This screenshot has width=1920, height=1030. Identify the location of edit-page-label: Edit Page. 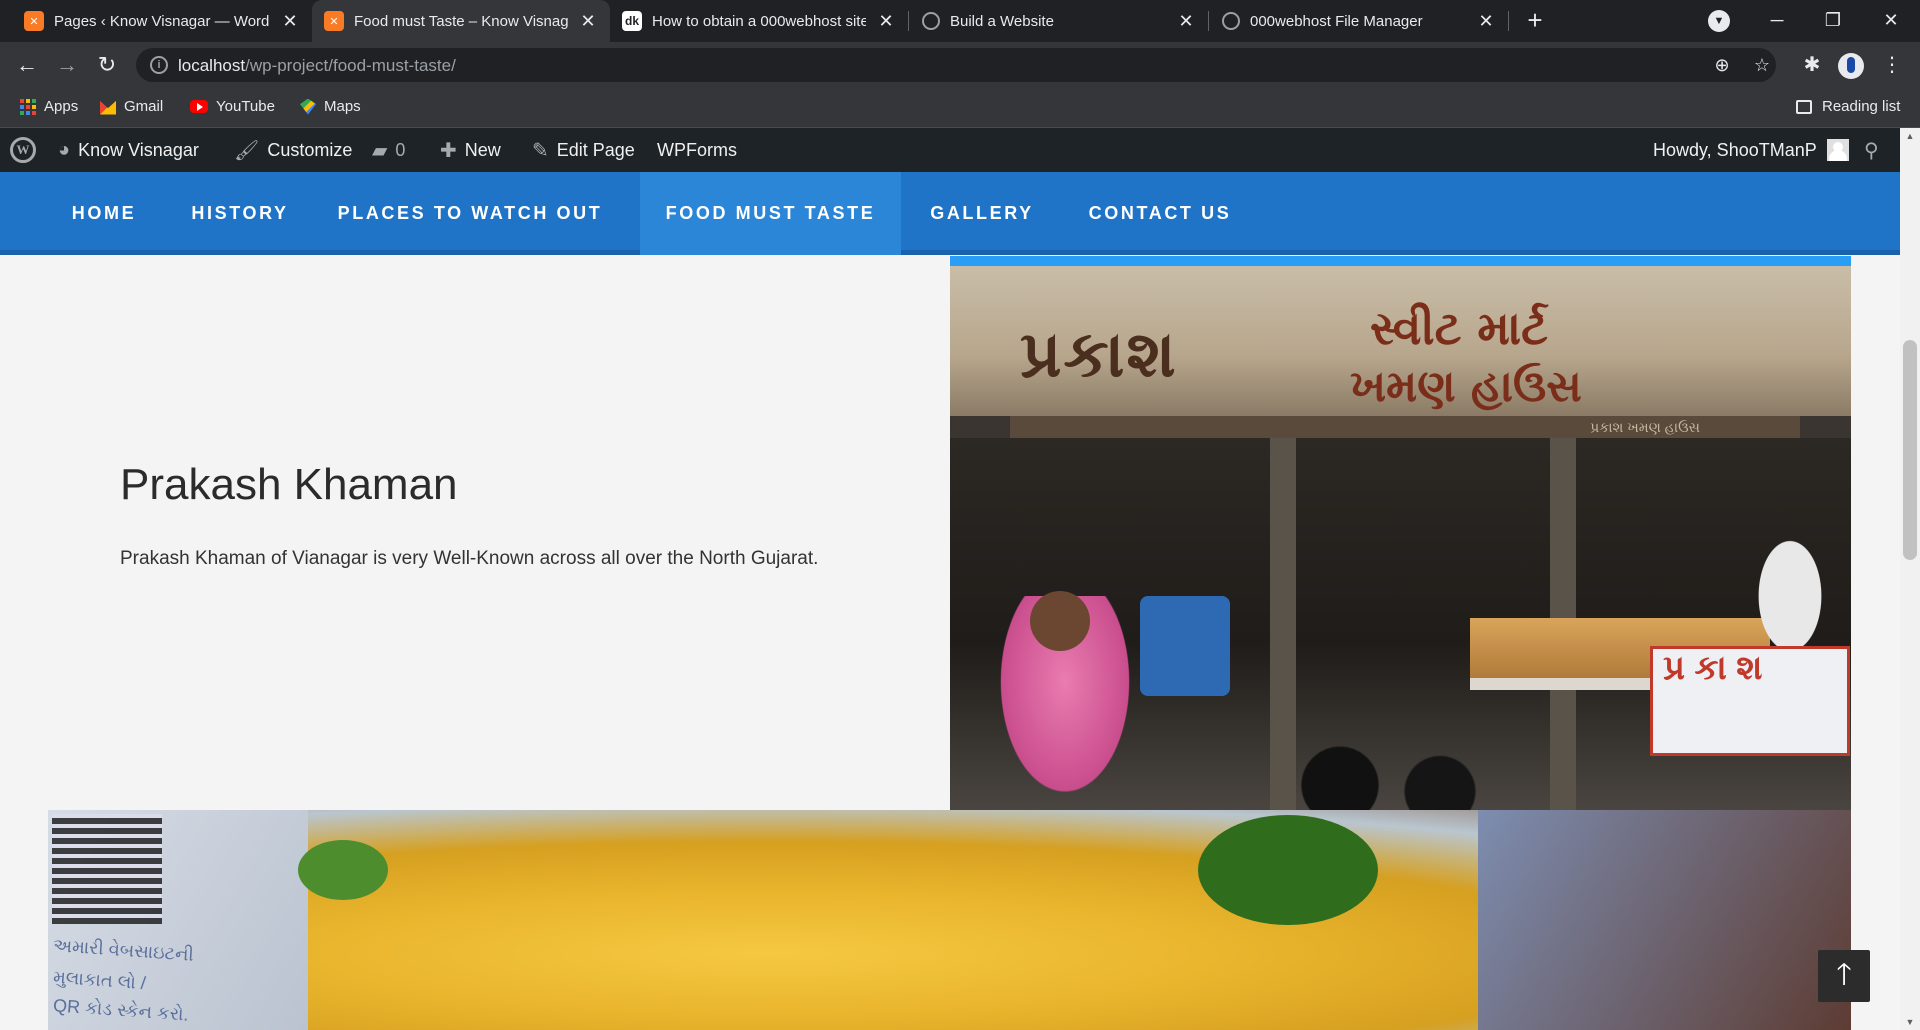
(595, 149).